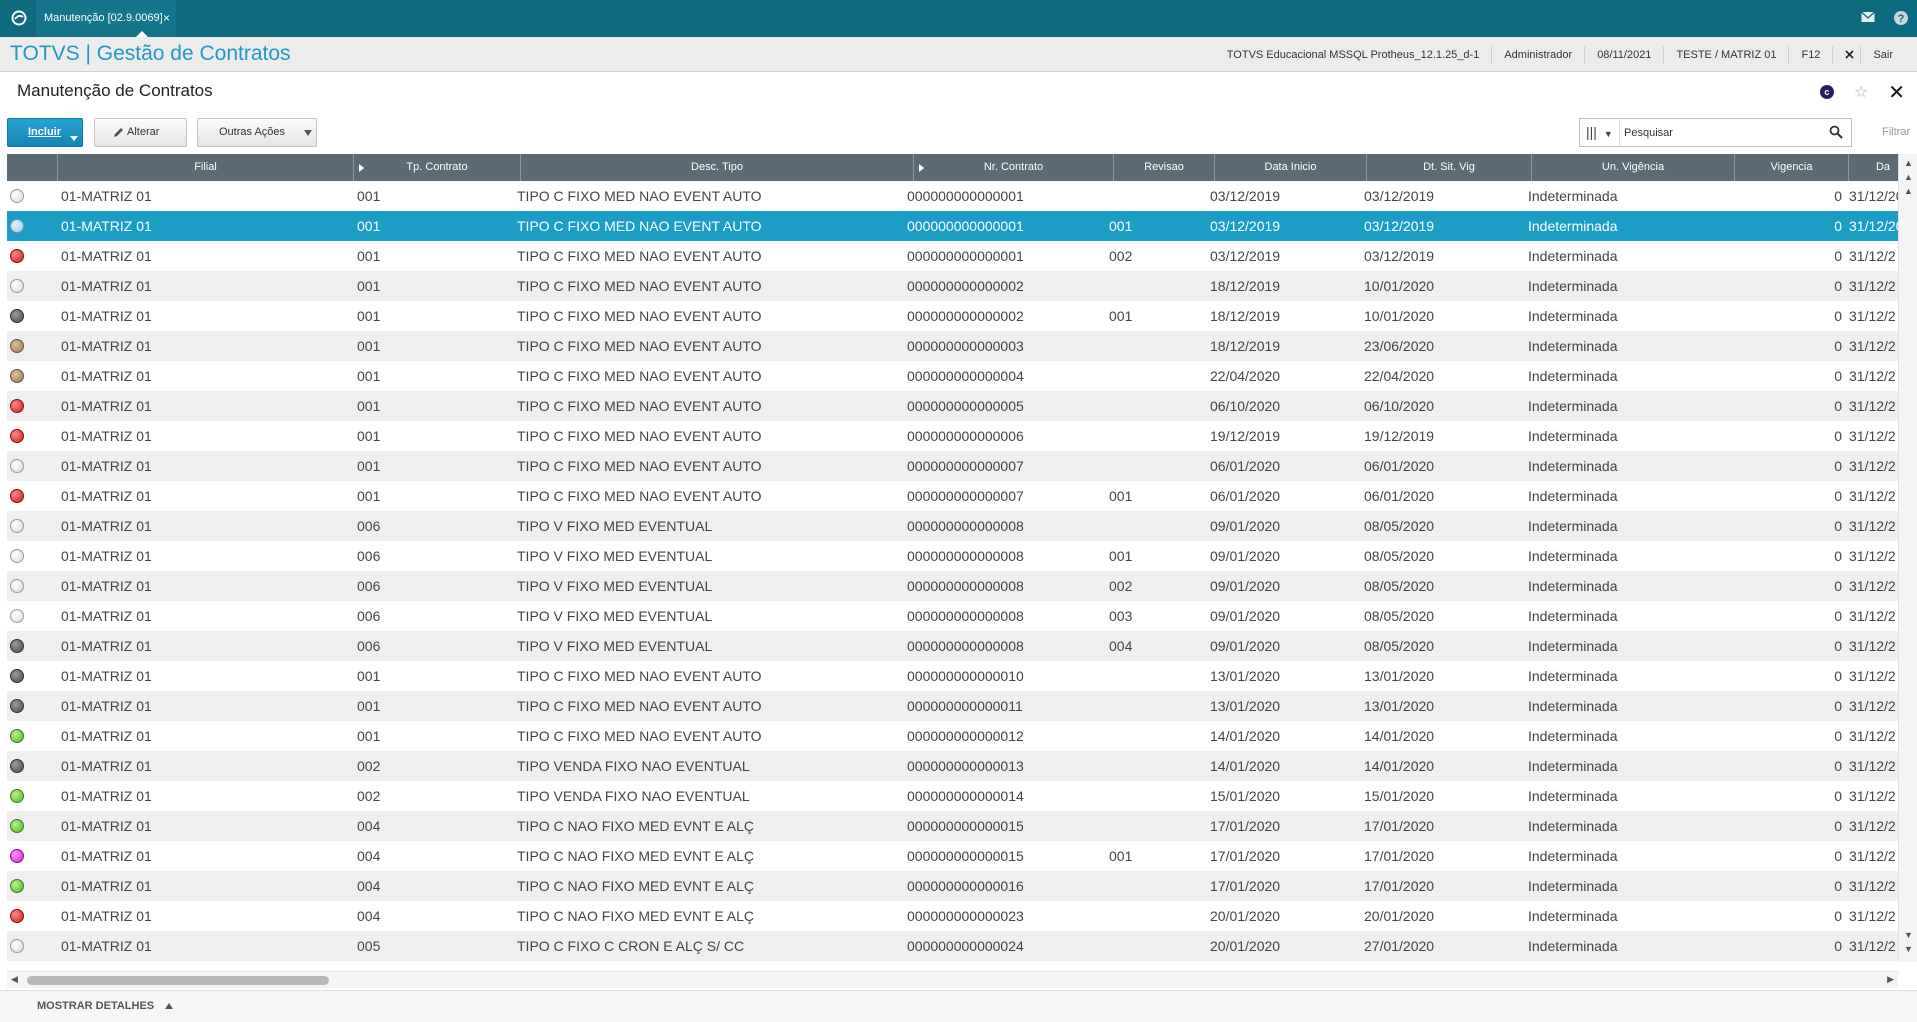 The height and width of the screenshot is (1022, 1917). Describe the element at coordinates (140, 132) in the screenshot. I see `alterar-button: Alterar` at that location.